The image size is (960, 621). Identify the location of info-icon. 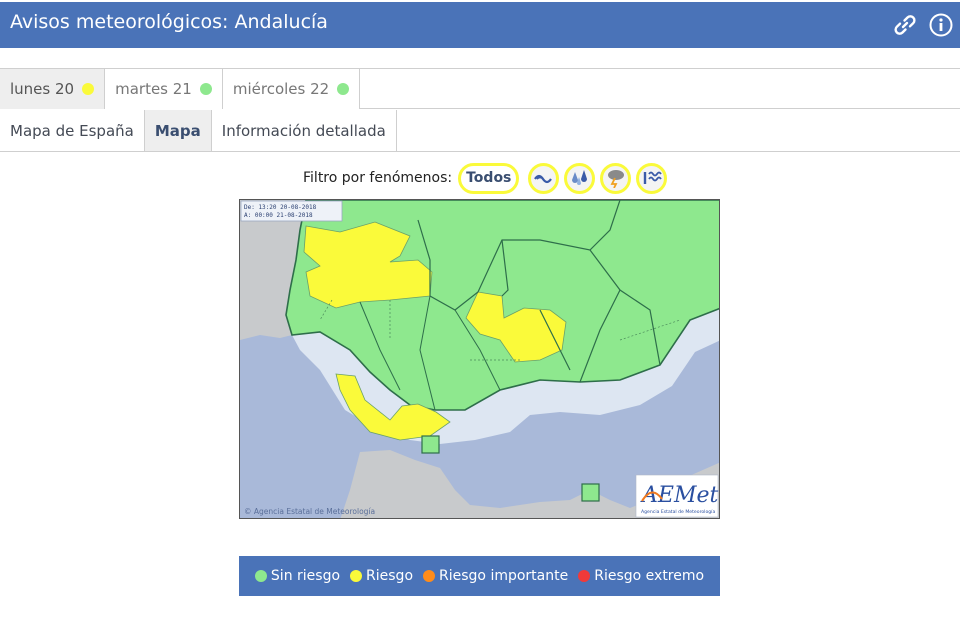
(941, 25).